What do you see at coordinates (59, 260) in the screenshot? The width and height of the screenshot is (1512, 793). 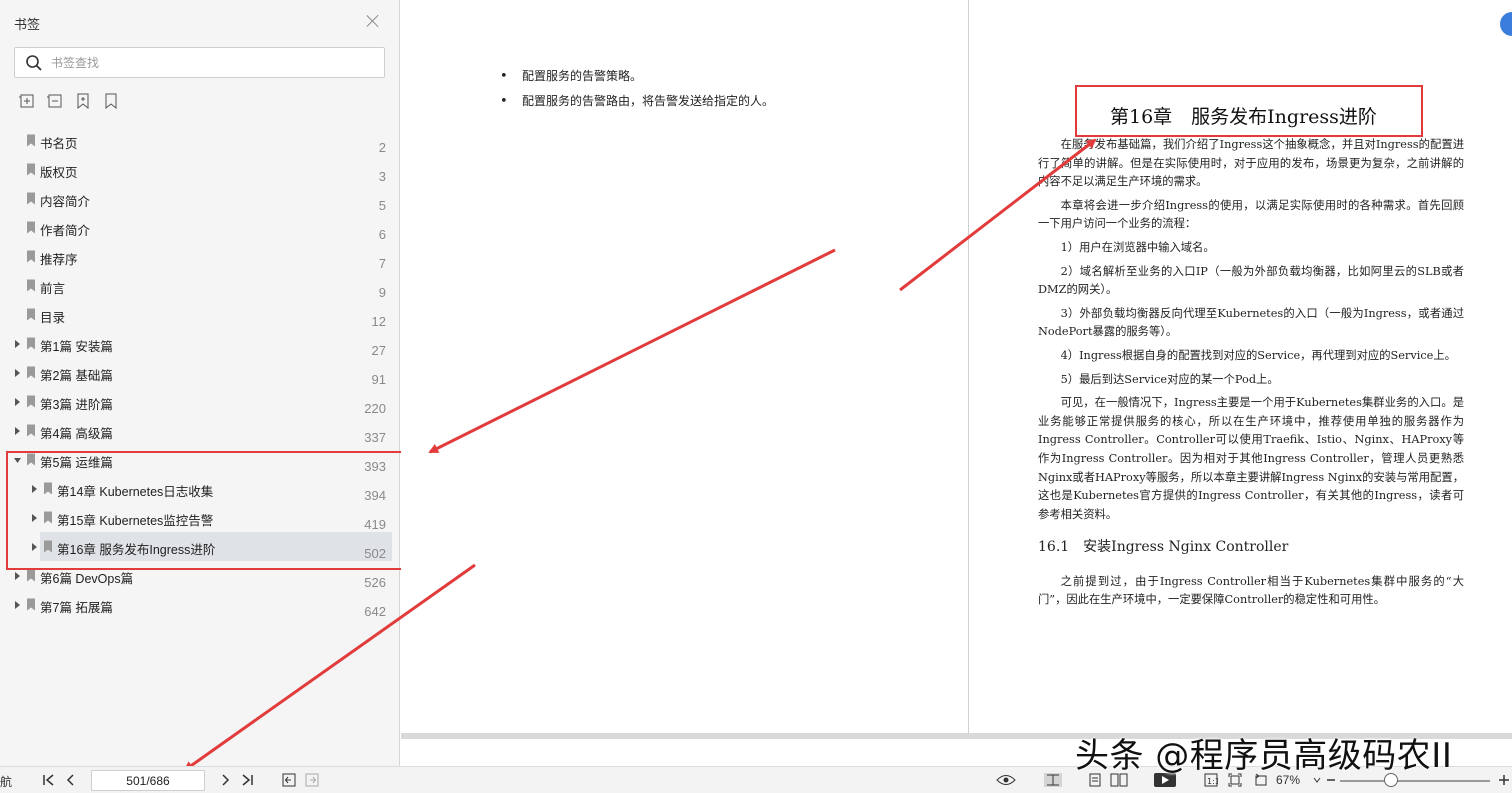 I see `bookmark-label: 推荐序` at bounding box center [59, 260].